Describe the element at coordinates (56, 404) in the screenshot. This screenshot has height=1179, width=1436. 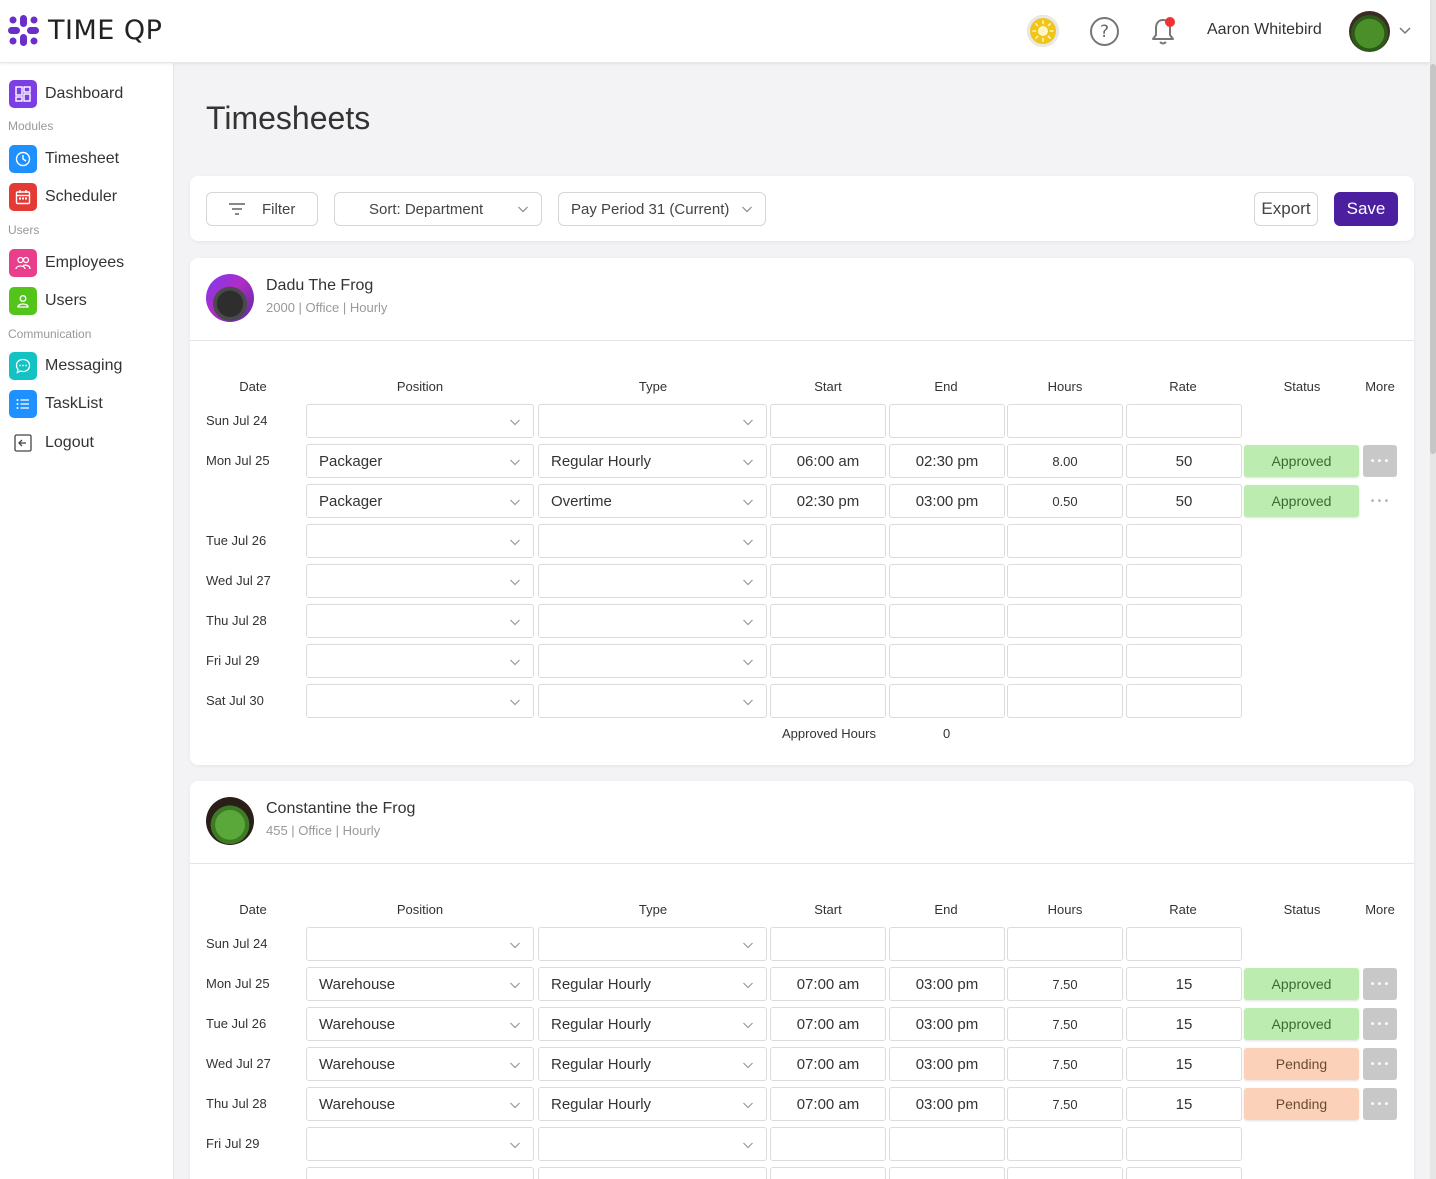
I see `sidebar-item-tasklist: TaskList` at that location.